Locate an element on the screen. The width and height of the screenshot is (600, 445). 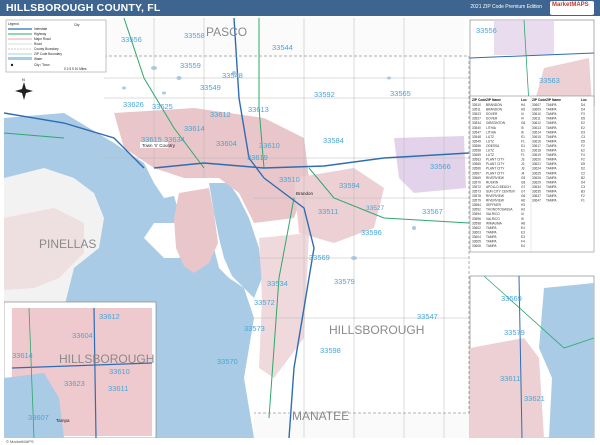
zip-table-cell-code: 33604 is located at coordinates (476, 237).